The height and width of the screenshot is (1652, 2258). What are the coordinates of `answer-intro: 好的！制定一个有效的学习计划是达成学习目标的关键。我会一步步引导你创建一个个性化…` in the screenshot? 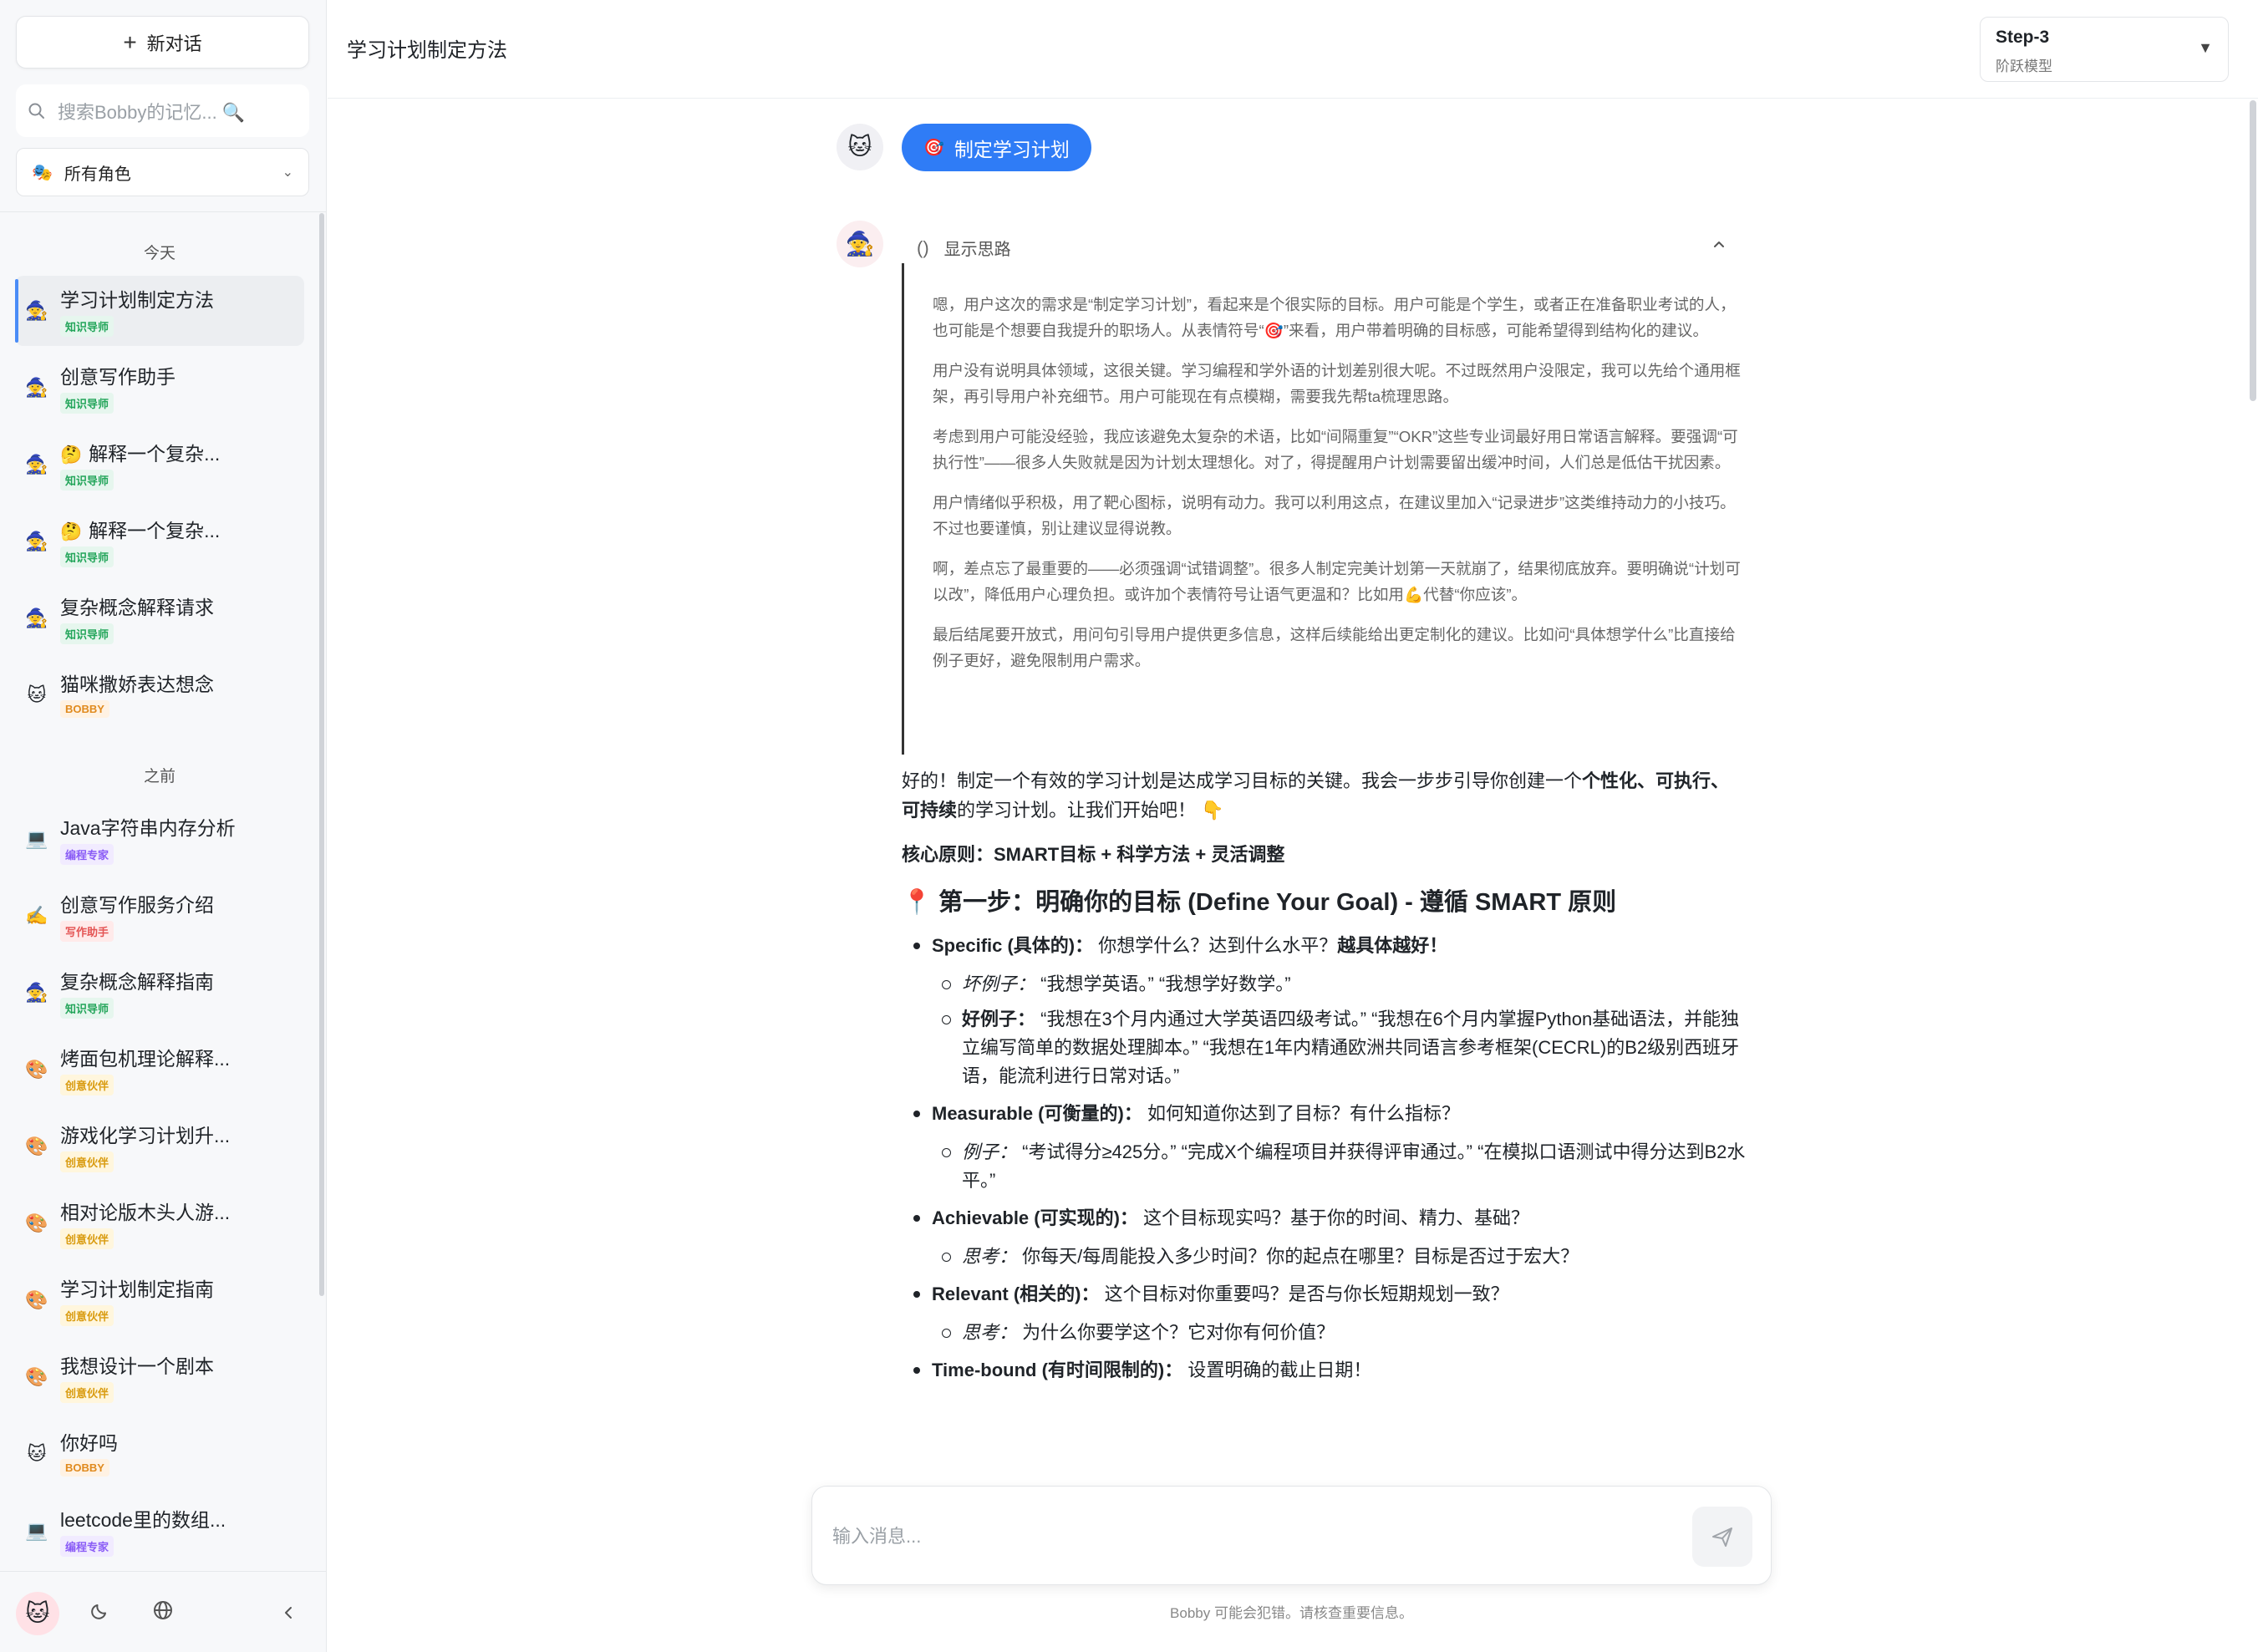 It's located at (1316, 796).